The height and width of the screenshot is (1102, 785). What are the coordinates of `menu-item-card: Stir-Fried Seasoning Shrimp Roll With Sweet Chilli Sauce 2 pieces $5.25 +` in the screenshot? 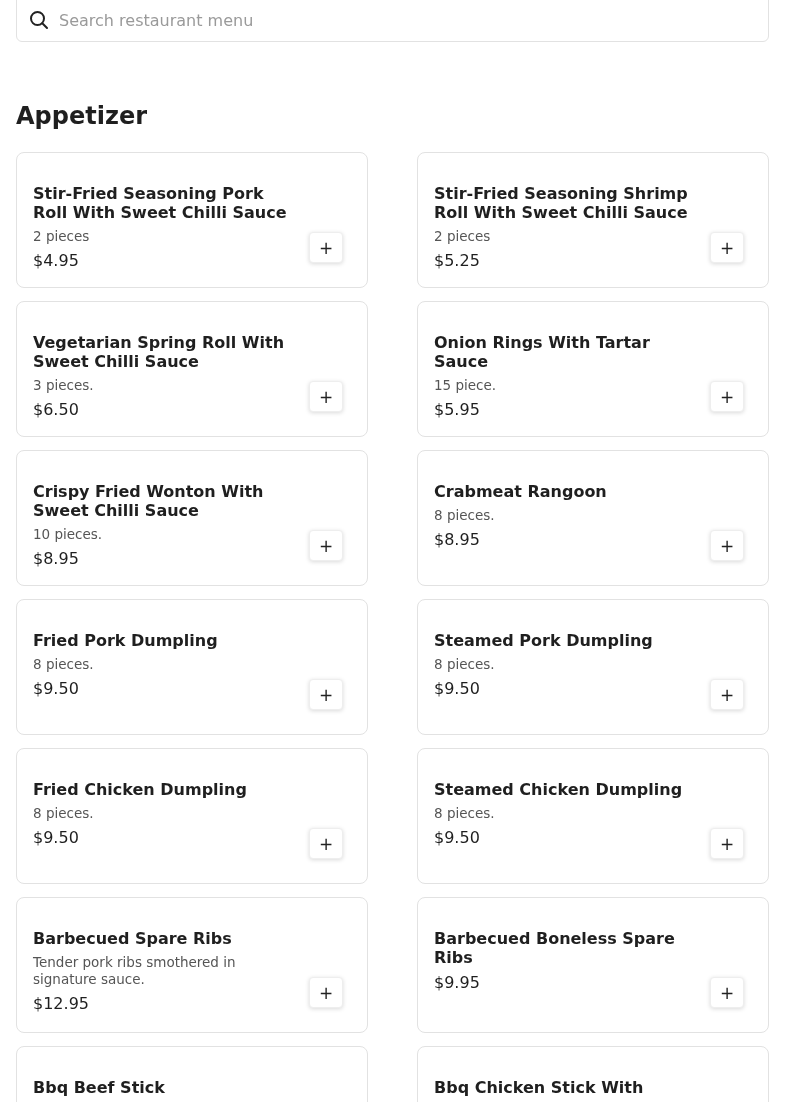 It's located at (593, 220).